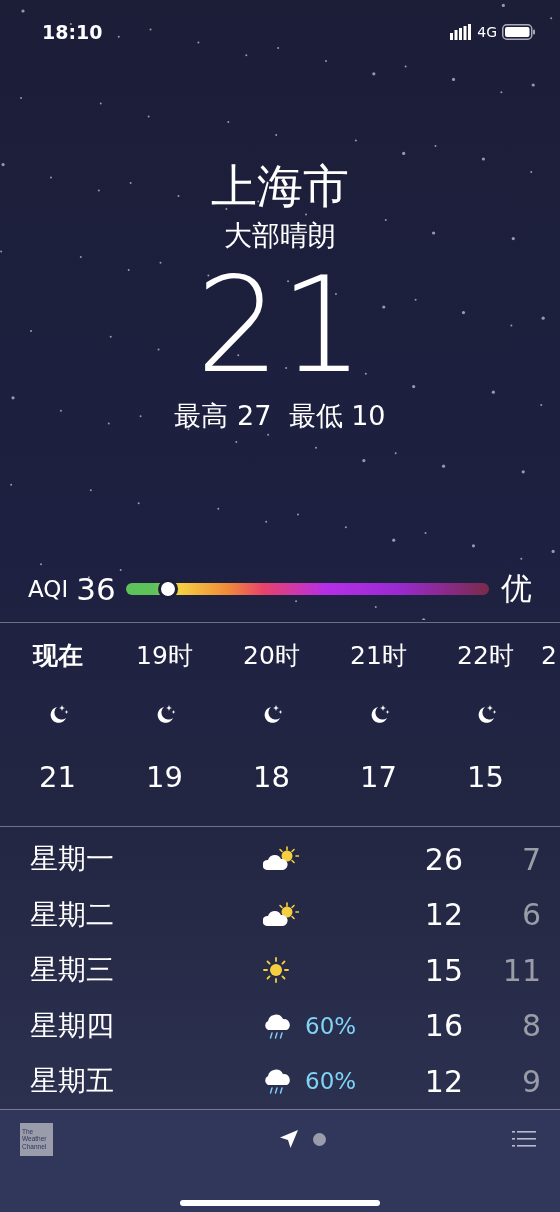 The height and width of the screenshot is (1212, 560). What do you see at coordinates (278, 1081) in the screenshot?
I see `rain-cloud-icon` at bounding box center [278, 1081].